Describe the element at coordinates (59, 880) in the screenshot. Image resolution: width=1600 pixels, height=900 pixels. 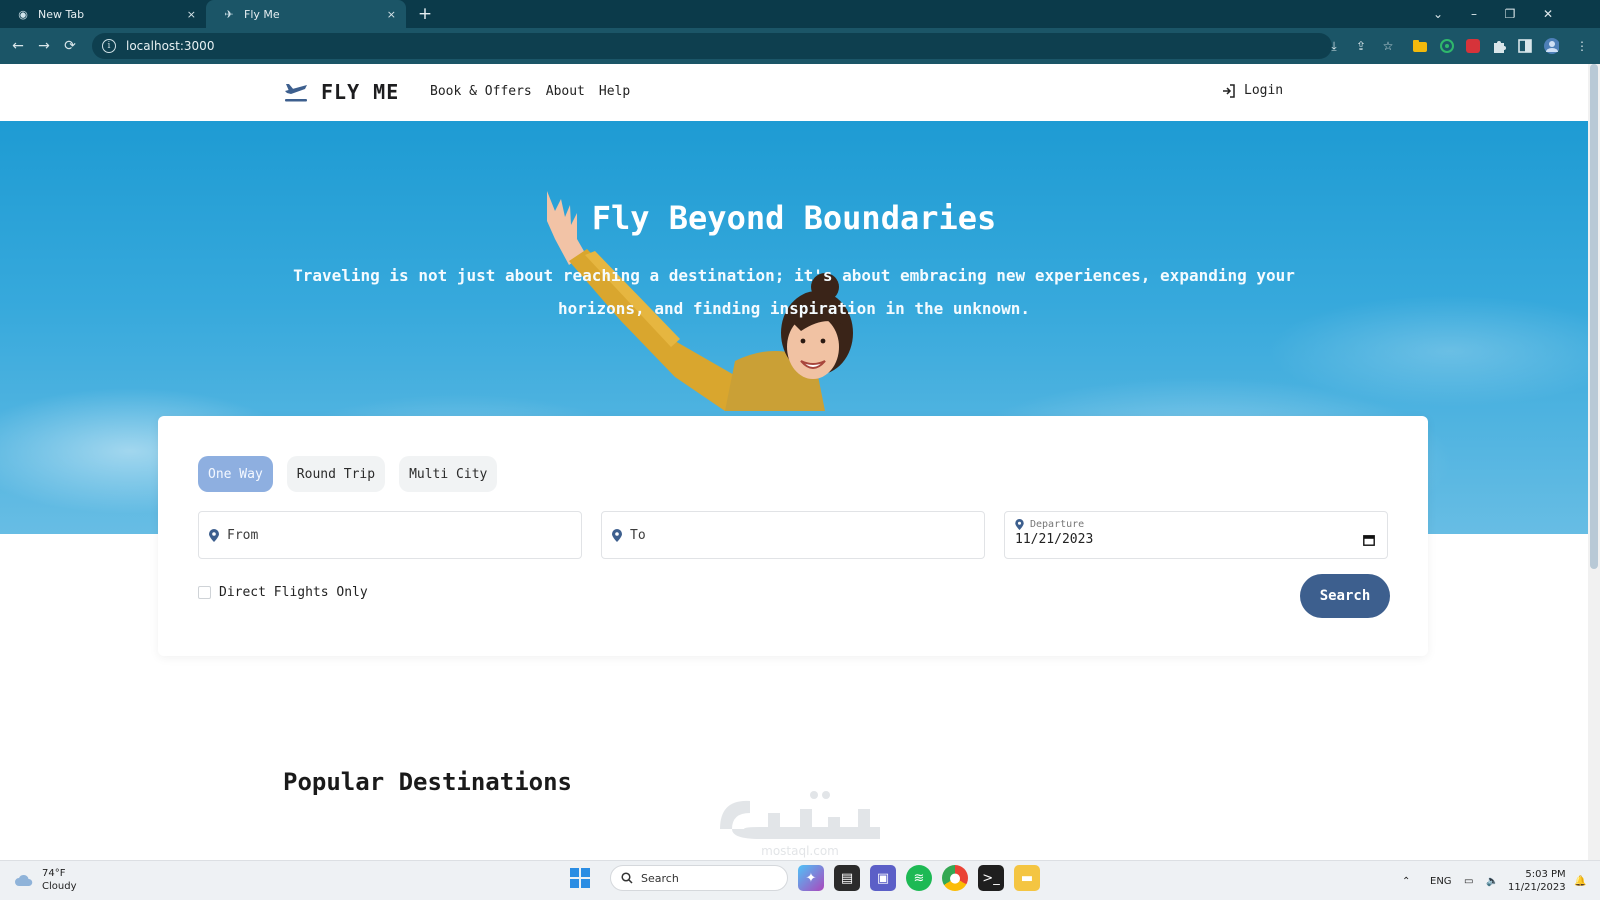
I see `weather-text: 74°F Cloudy` at that location.